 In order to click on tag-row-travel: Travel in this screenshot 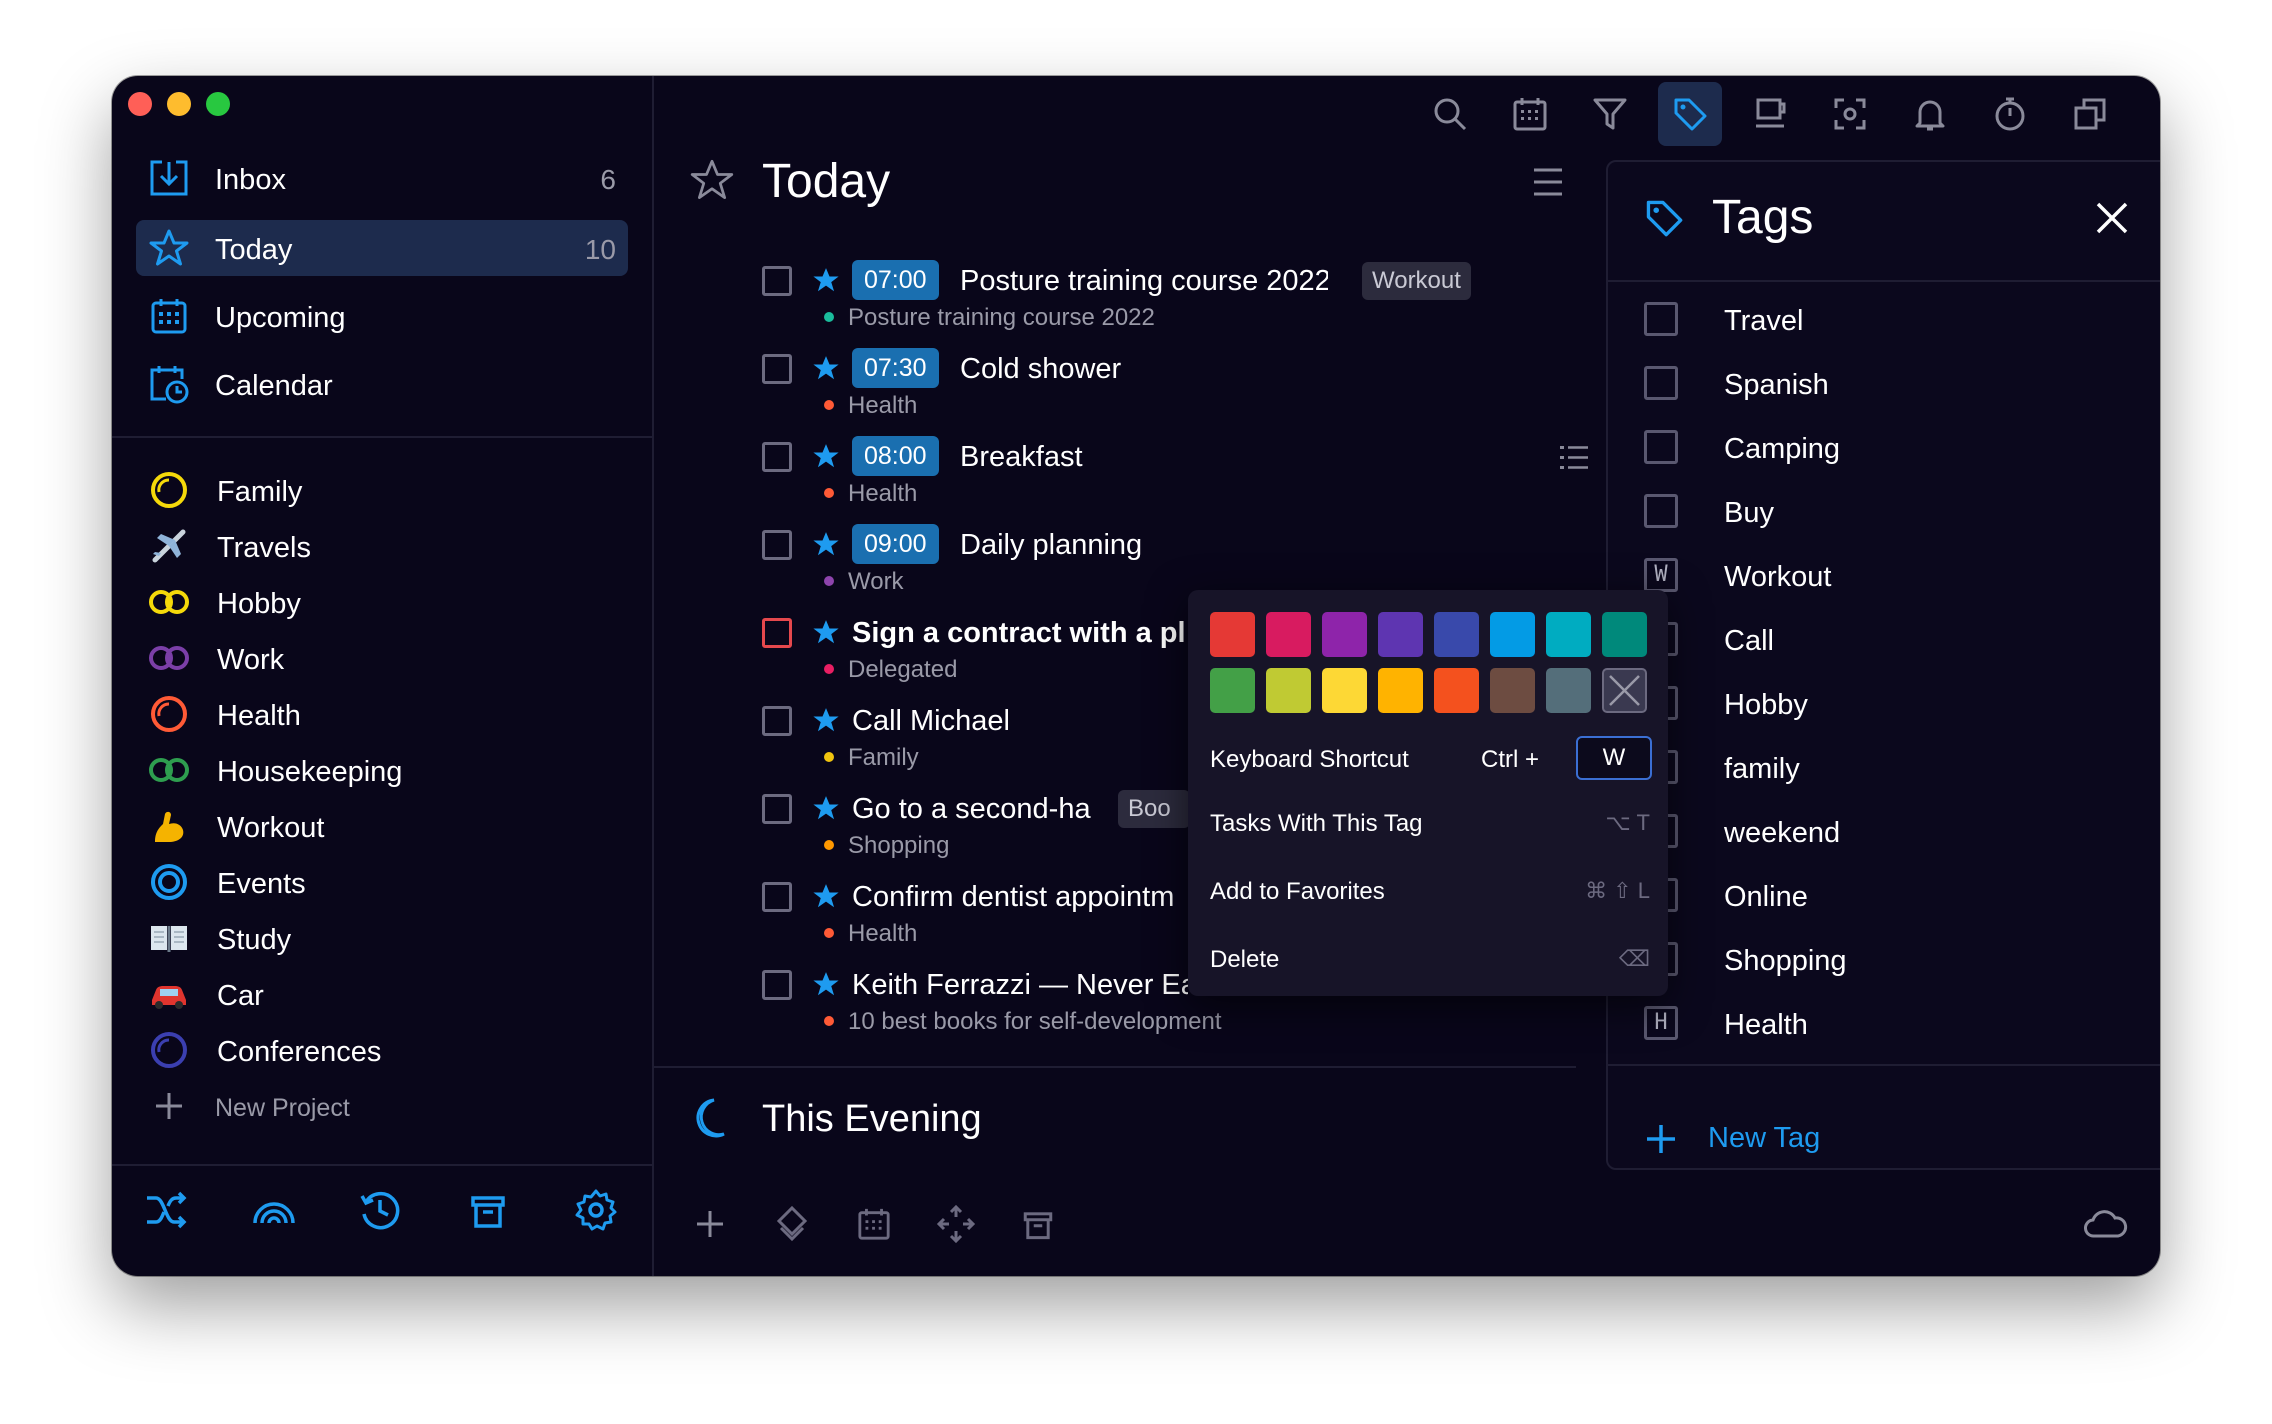, I will do `click(1894, 320)`.